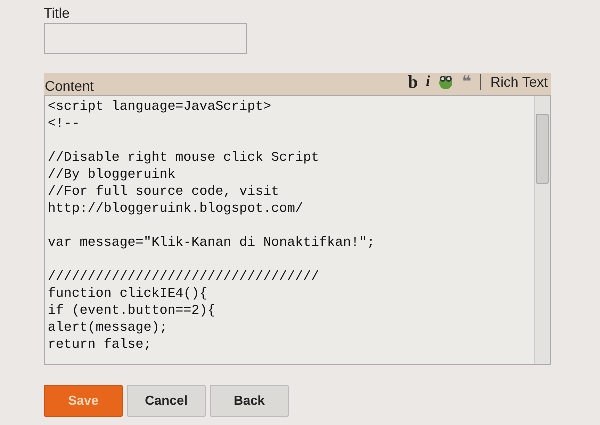 The width and height of the screenshot is (600, 425). I want to click on code-line: //Disable right mouse click Script, so click(184, 157).